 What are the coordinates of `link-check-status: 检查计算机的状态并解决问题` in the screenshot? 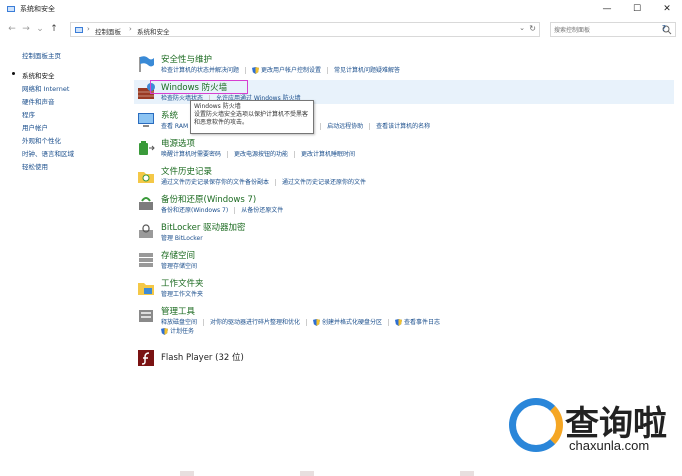 It's located at (200, 70).